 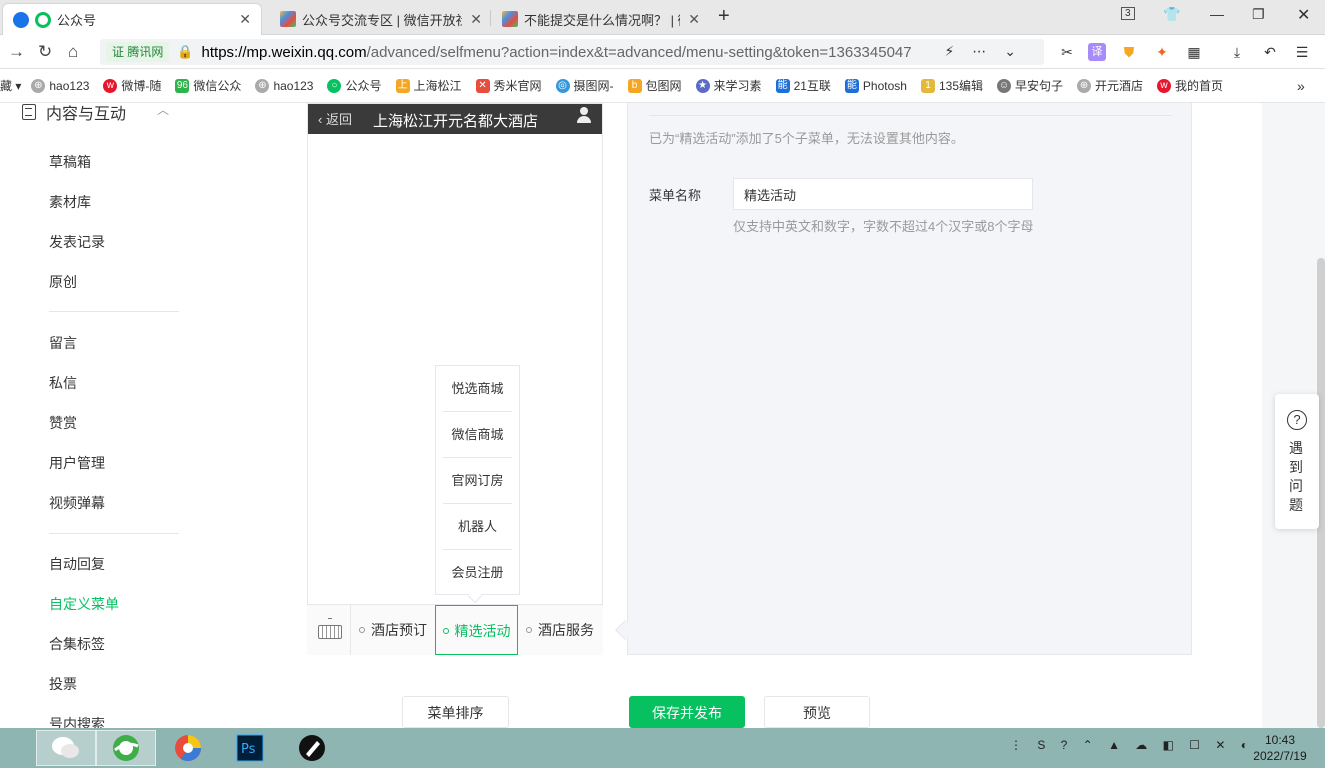 What do you see at coordinates (456, 121) in the screenshot?
I see `account-name: 上海松江开元名都大酒店` at bounding box center [456, 121].